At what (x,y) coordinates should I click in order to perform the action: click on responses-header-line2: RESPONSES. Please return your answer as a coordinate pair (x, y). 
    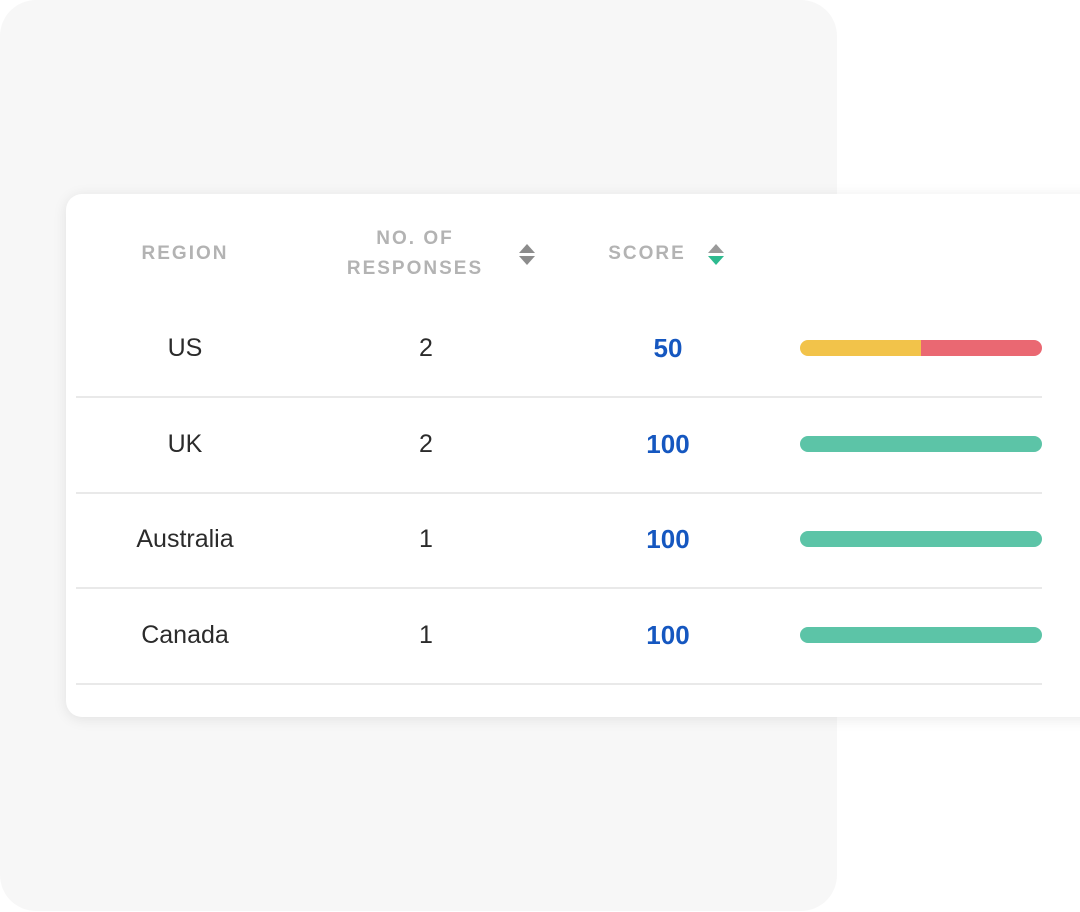
    Looking at the image, I should click on (415, 268).